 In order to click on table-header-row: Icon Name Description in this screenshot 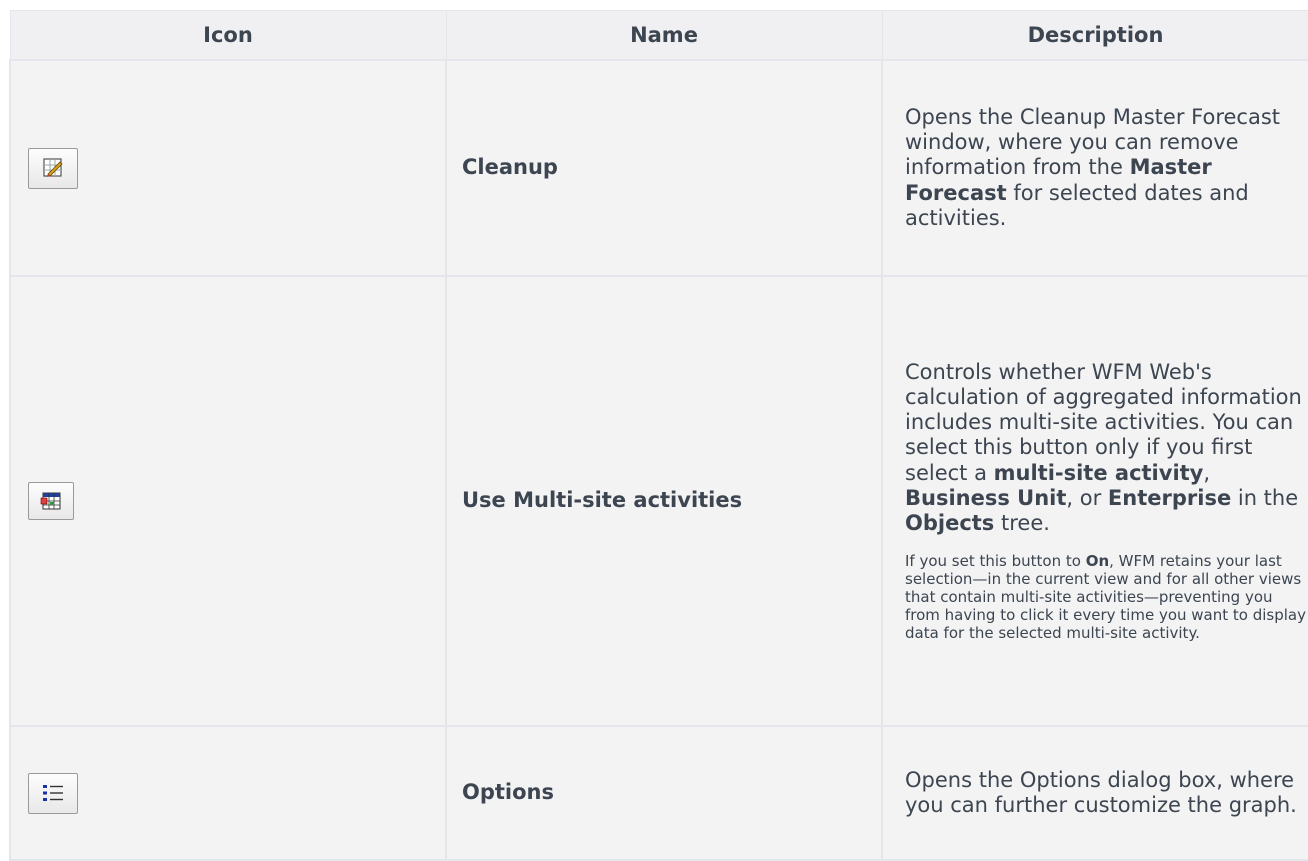, I will do `click(658, 35)`.